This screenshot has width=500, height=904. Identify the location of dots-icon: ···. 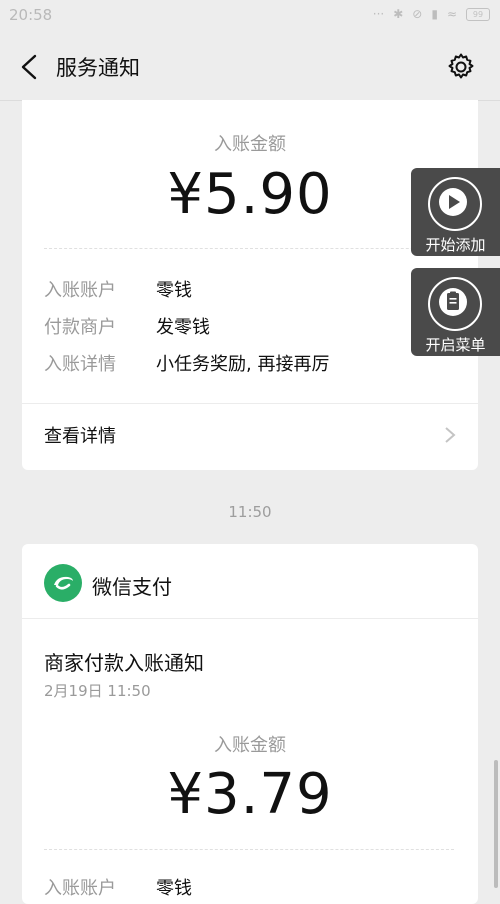
(378, 14).